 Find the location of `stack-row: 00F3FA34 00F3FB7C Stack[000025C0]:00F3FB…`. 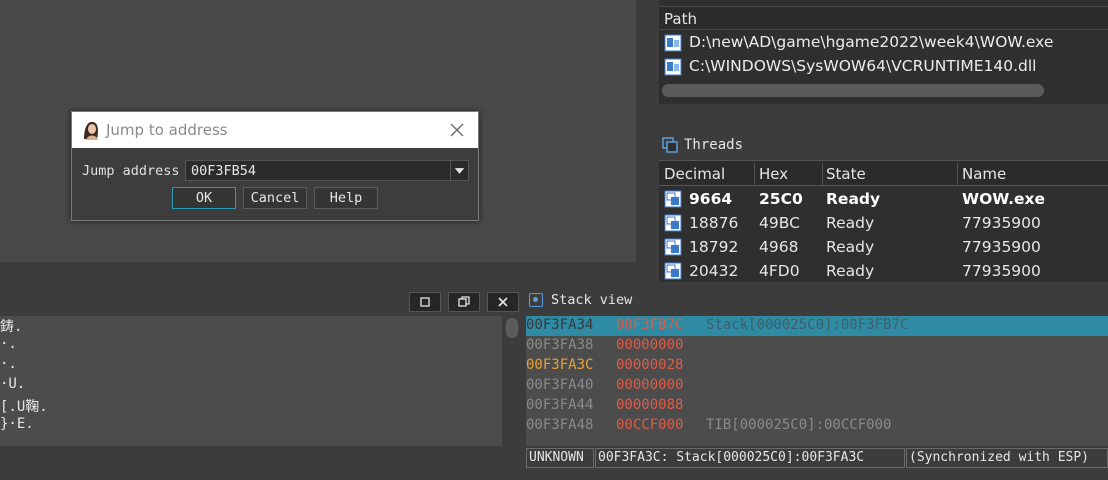

stack-row: 00F3FA34 00F3FB7C Stack[000025C0]:00F3FB… is located at coordinates (817, 326).